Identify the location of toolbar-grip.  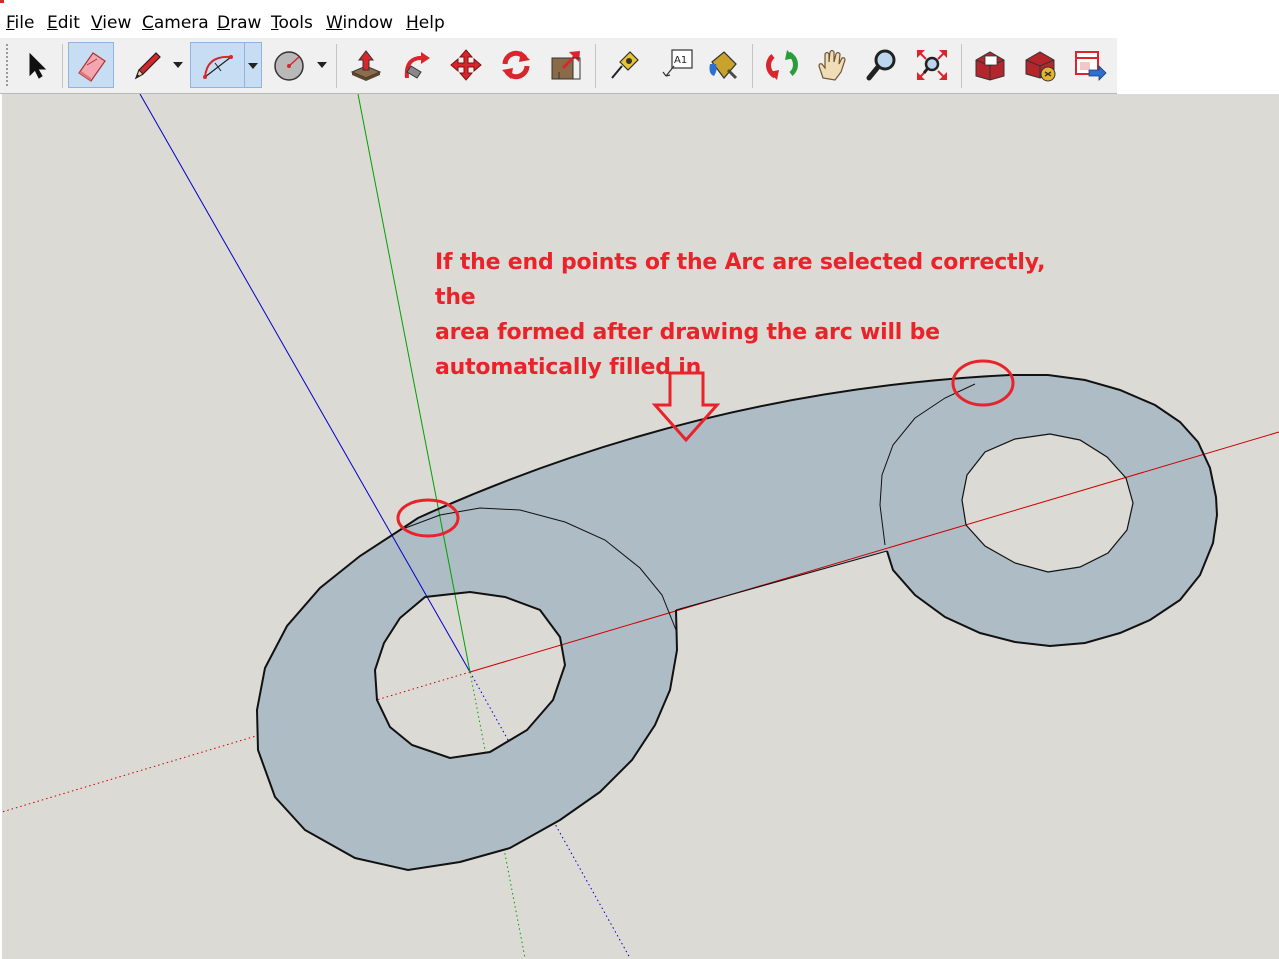
(7, 65).